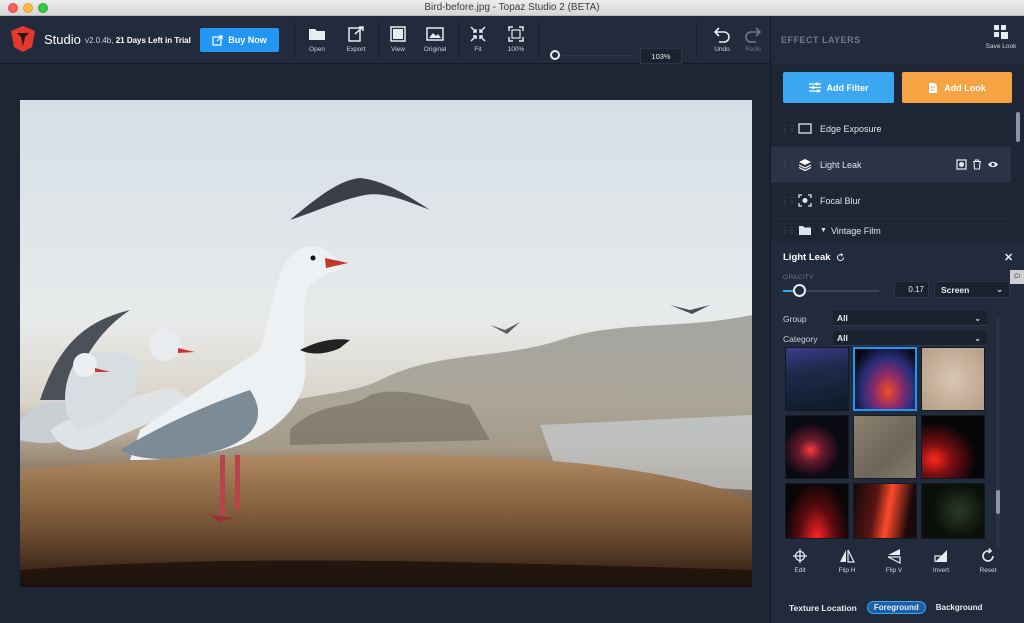 This screenshot has width=1024, height=623. I want to click on window-title: Bird-before.jpg - Topaz Studio 2 (BETA), so click(512, 7).